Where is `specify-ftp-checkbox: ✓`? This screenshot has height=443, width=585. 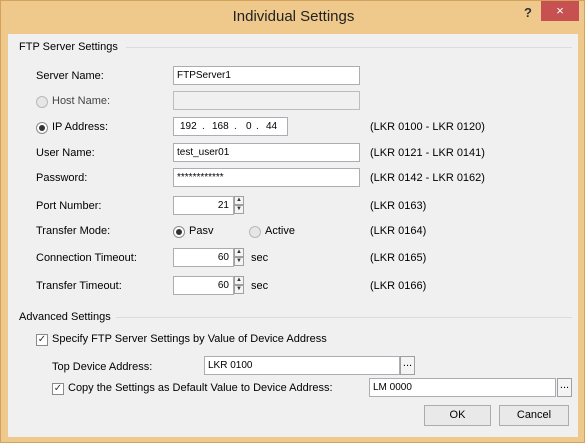 specify-ftp-checkbox: ✓ is located at coordinates (42, 340).